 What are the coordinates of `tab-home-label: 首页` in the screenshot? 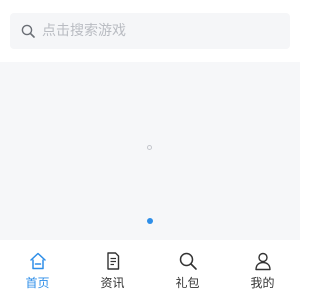 It's located at (37, 283).